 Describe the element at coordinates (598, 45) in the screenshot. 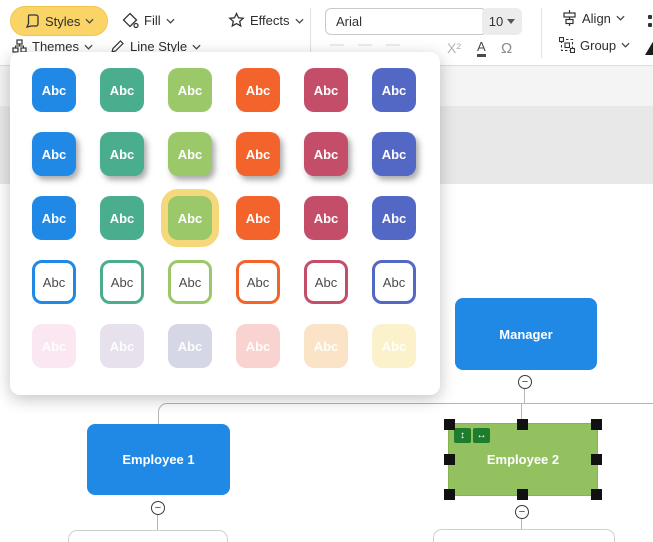

I see `group-label: Group` at that location.